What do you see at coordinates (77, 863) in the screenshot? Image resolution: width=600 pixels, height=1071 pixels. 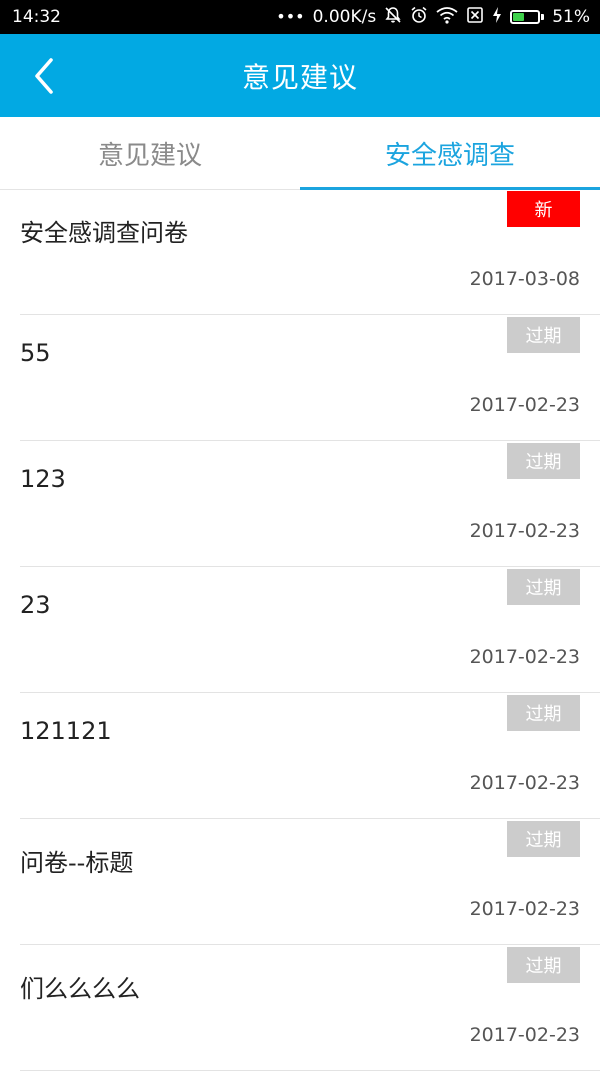 I see `item-title: 问卷--标题` at bounding box center [77, 863].